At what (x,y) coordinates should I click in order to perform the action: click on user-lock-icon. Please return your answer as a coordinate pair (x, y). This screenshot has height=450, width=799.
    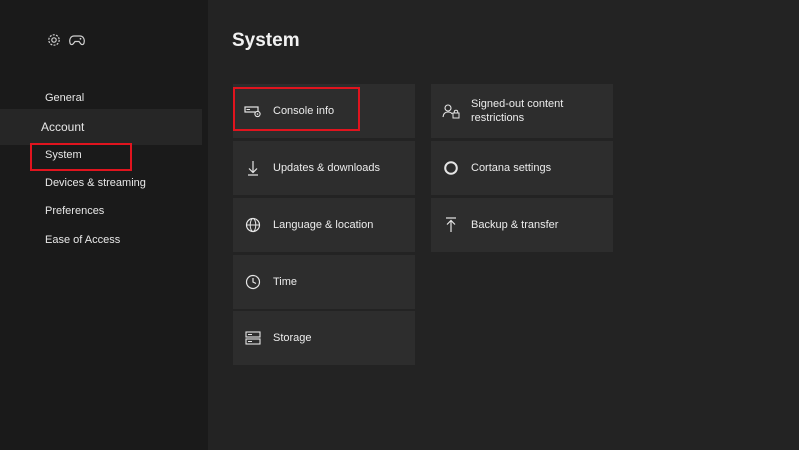
    Looking at the image, I should click on (451, 111).